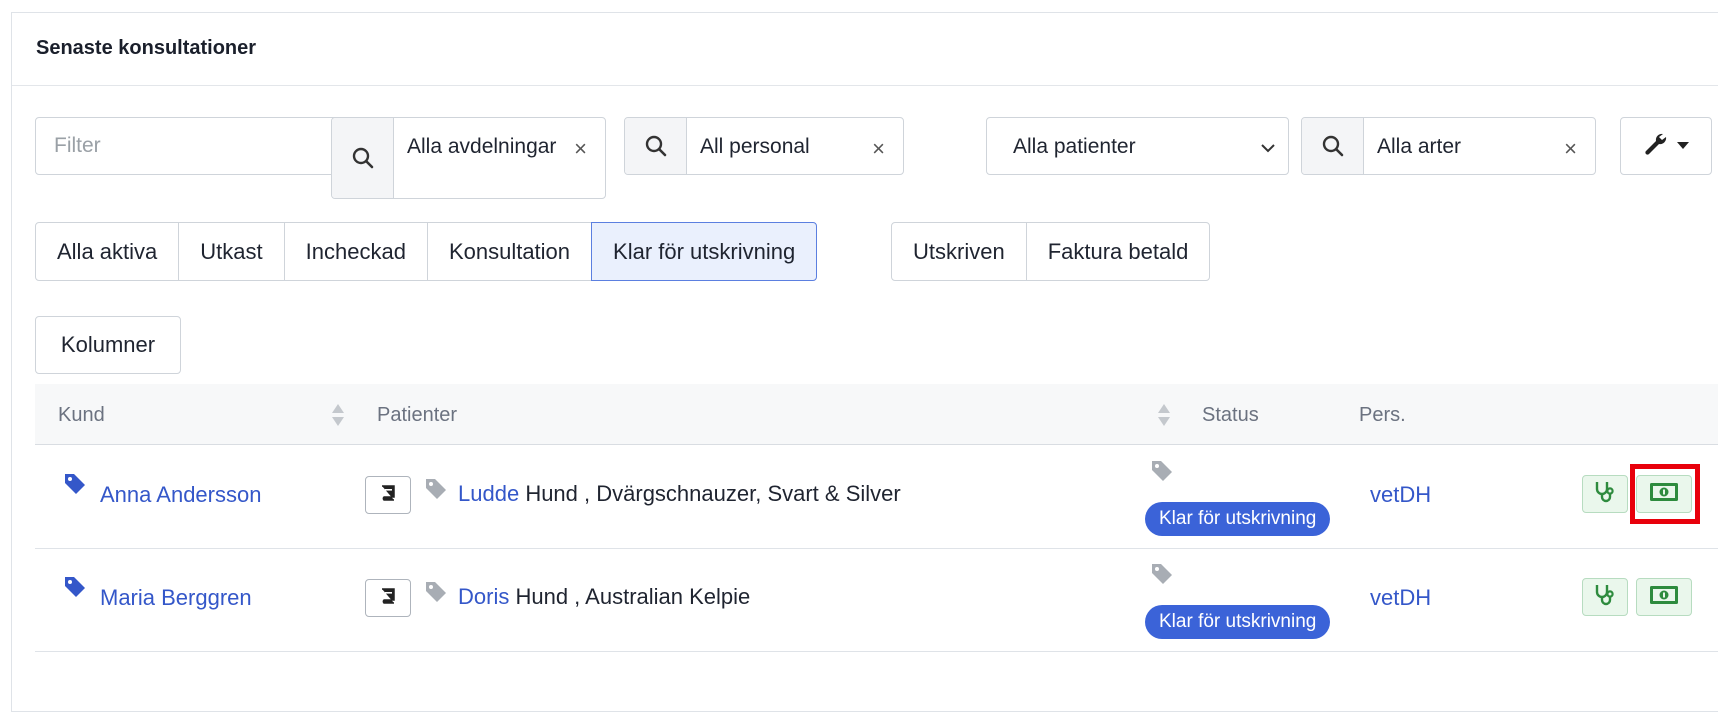 This screenshot has height=712, width=1718. Describe the element at coordinates (1268, 150) in the screenshot. I see `chevron-down-icon` at that location.